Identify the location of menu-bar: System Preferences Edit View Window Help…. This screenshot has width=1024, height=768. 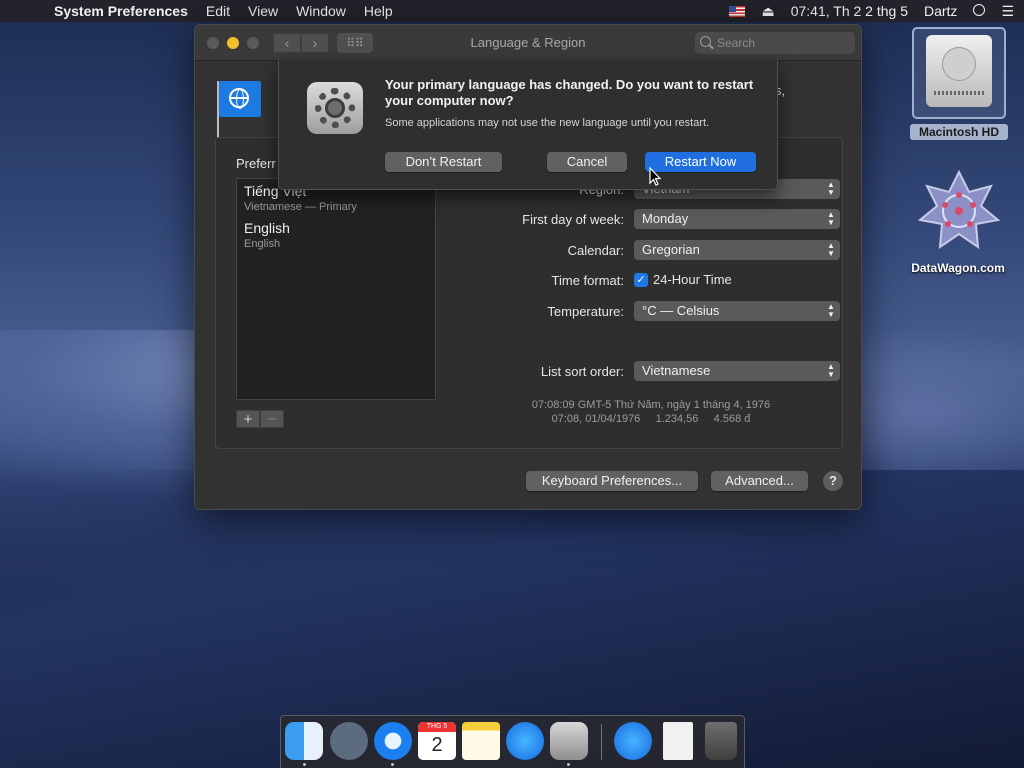
(512, 11).